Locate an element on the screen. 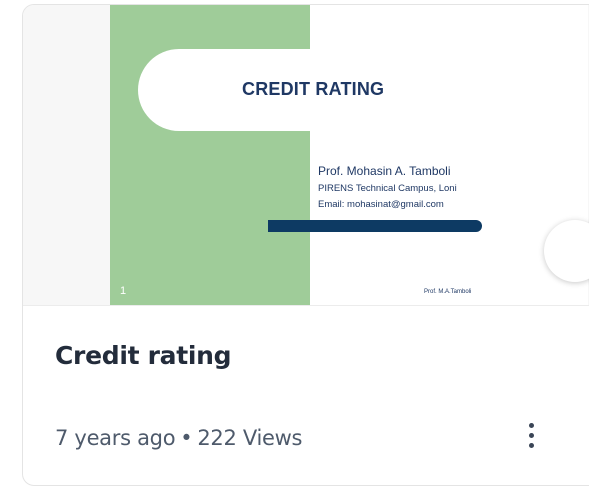 The width and height of the screenshot is (589, 488). card-meta: 7 years ago • 222 Views is located at coordinates (178, 438).